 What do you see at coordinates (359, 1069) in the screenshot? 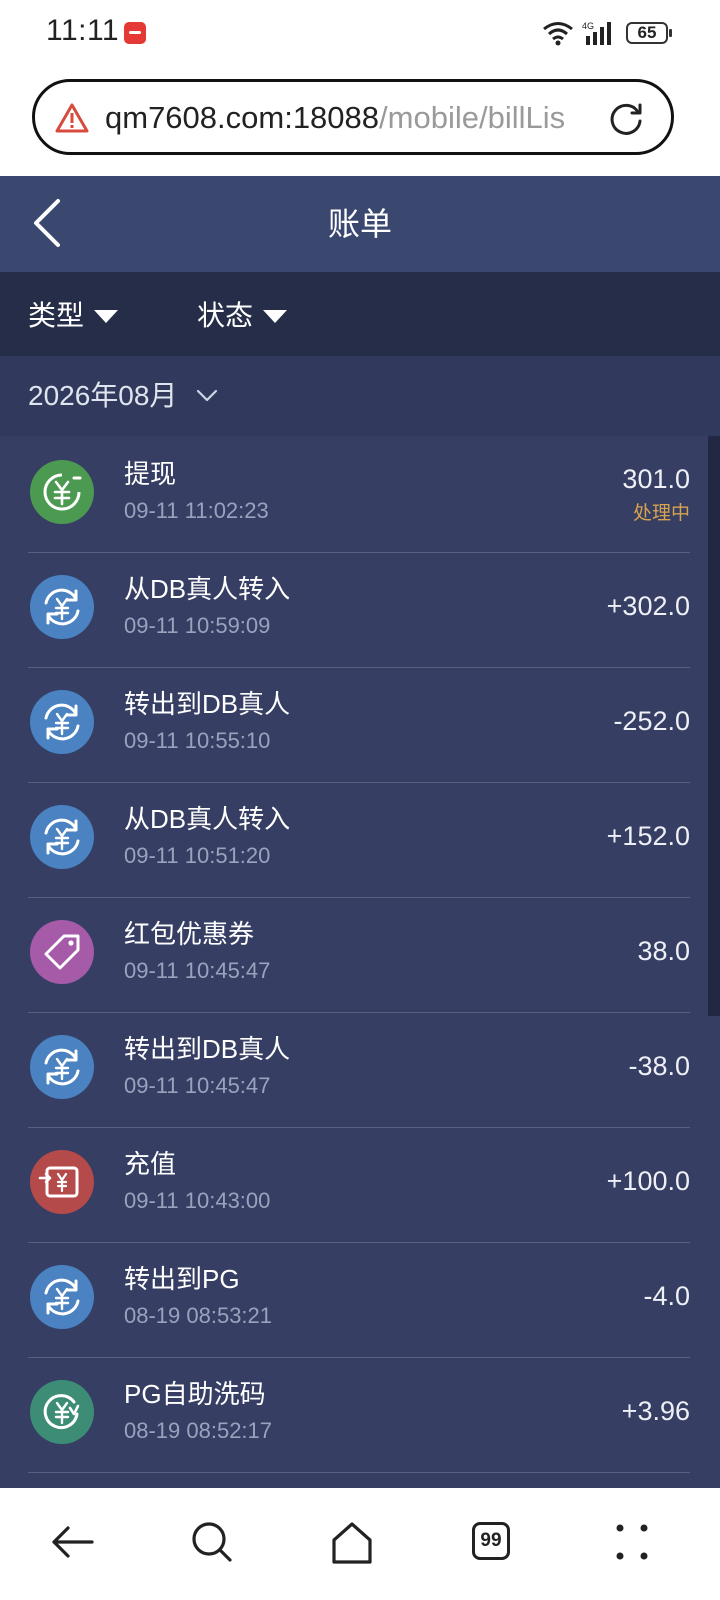
I see `transaction-row: 转出到DB真人 09-11 10:45:47 -38.0` at bounding box center [359, 1069].